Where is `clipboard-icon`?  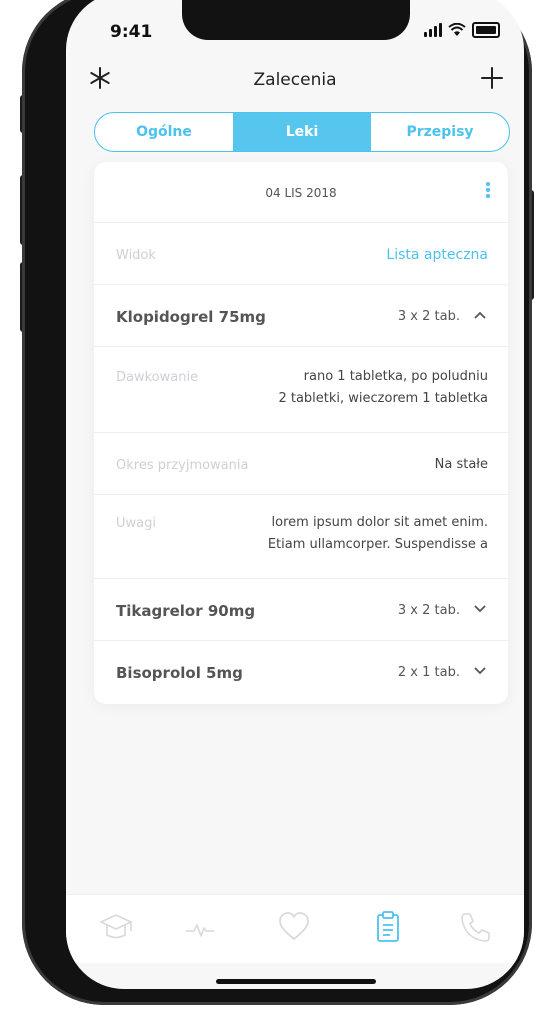
clipboard-icon is located at coordinates (388, 927).